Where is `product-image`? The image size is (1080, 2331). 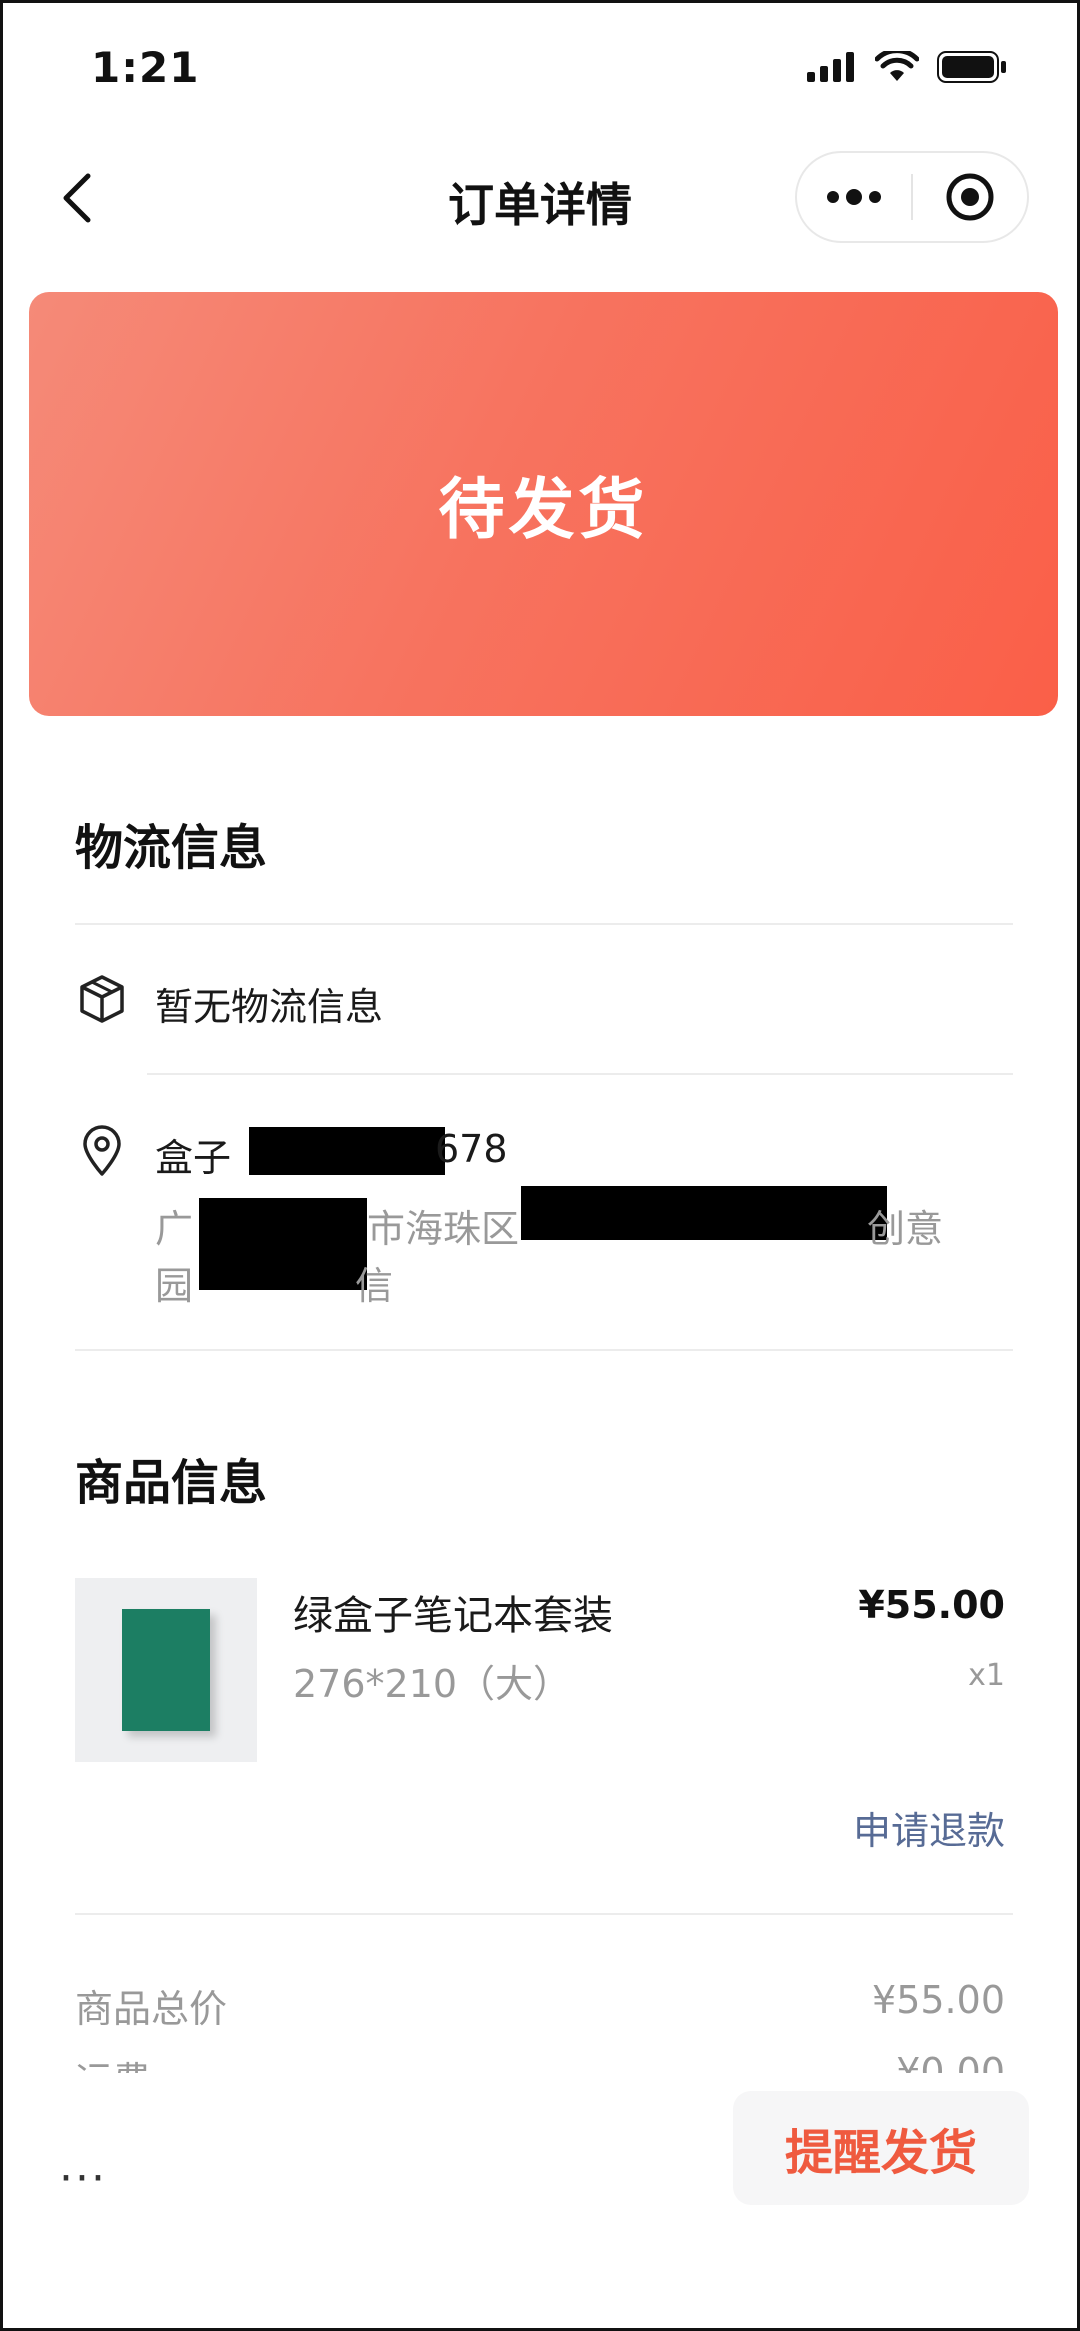
product-image is located at coordinates (166, 1670).